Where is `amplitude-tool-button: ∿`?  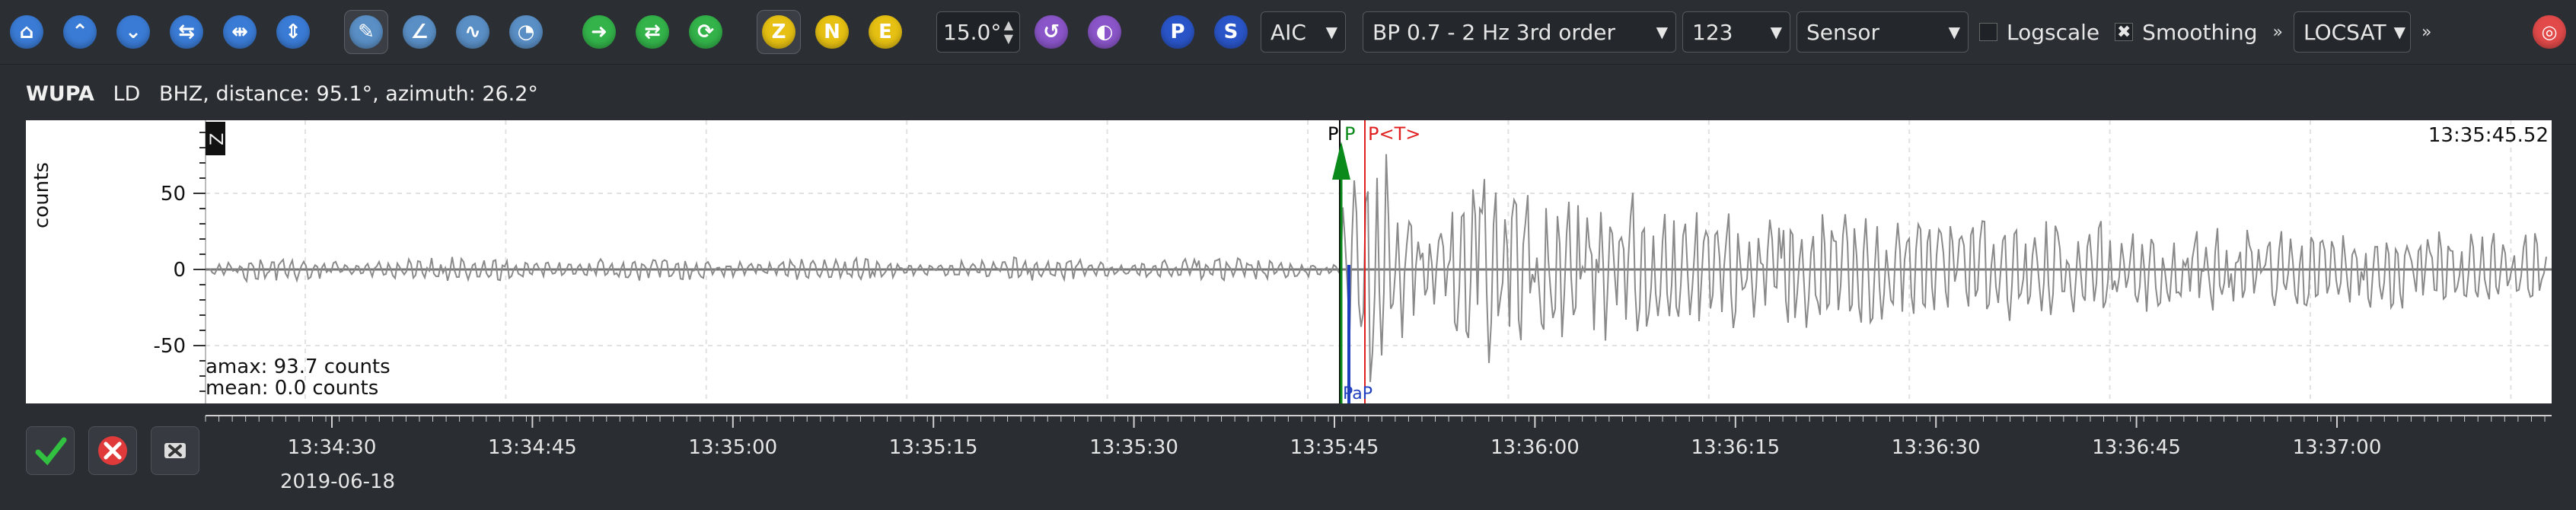 amplitude-tool-button: ∿ is located at coordinates (473, 32).